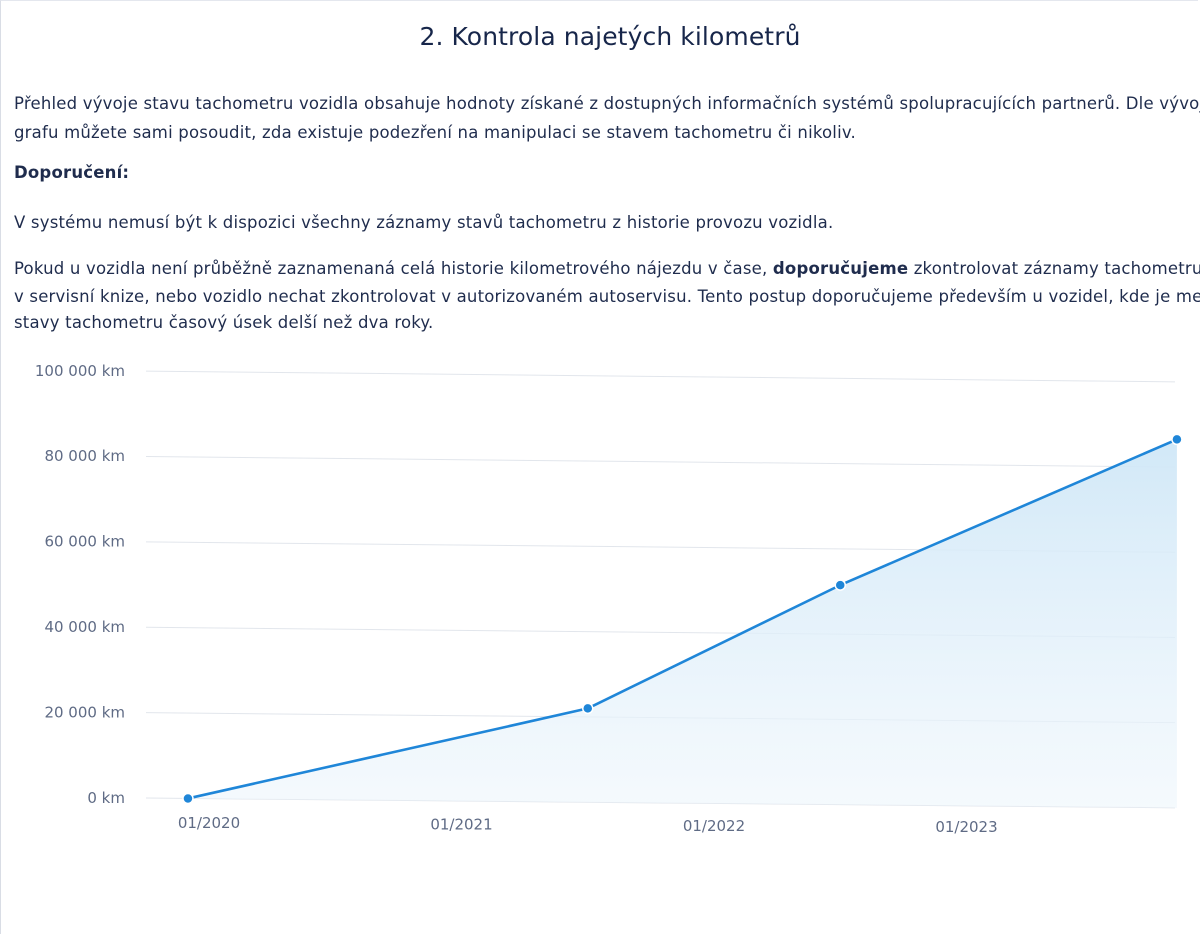 The width and height of the screenshot is (1200, 936). I want to click on section-title: 2. Kontrola najetých kilometrů, so click(610, 36).